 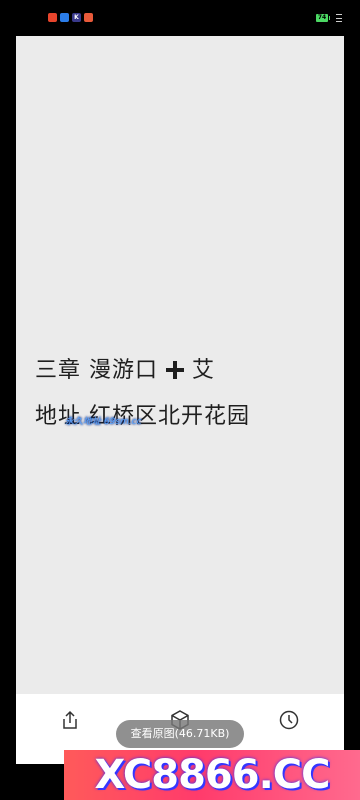 I want to click on status-bar: K 74, so click(x=180, y=18).